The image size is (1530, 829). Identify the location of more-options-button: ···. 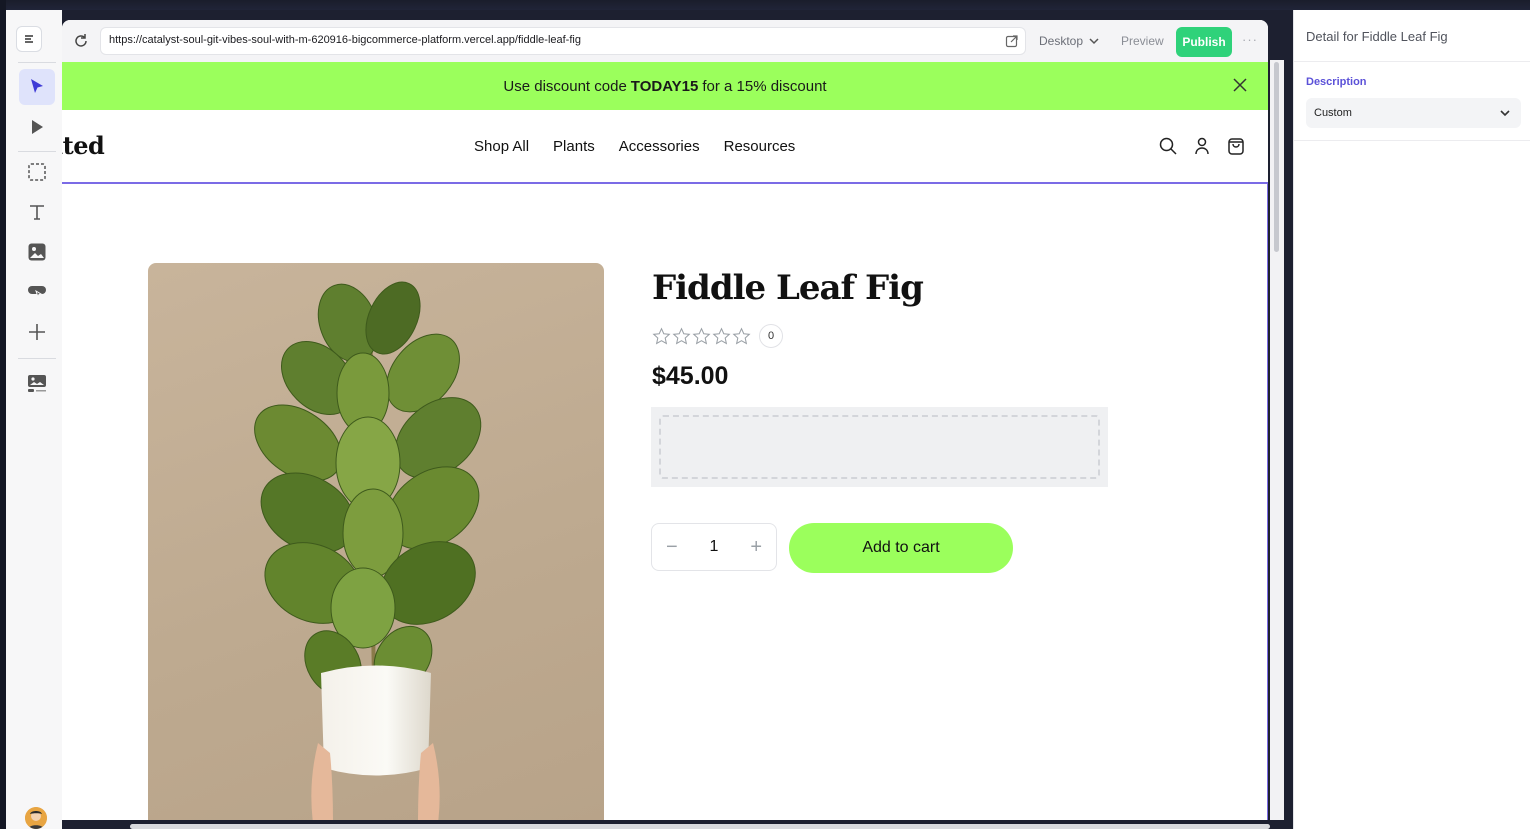
(1250, 39).